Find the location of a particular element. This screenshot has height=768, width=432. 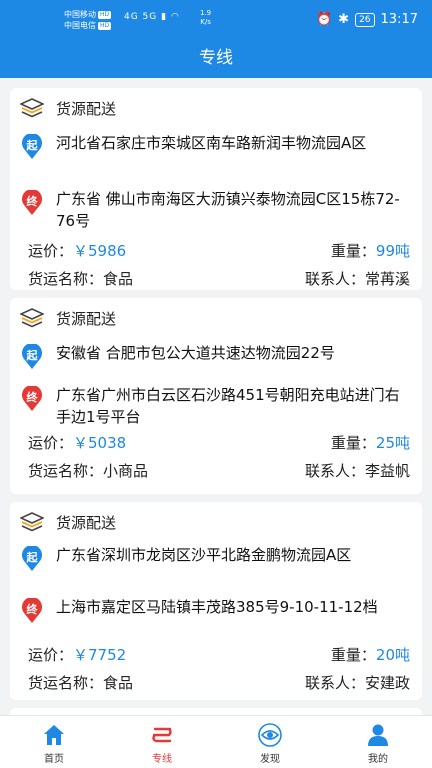

weight-field: 重量：20吨 is located at coordinates (370, 655).